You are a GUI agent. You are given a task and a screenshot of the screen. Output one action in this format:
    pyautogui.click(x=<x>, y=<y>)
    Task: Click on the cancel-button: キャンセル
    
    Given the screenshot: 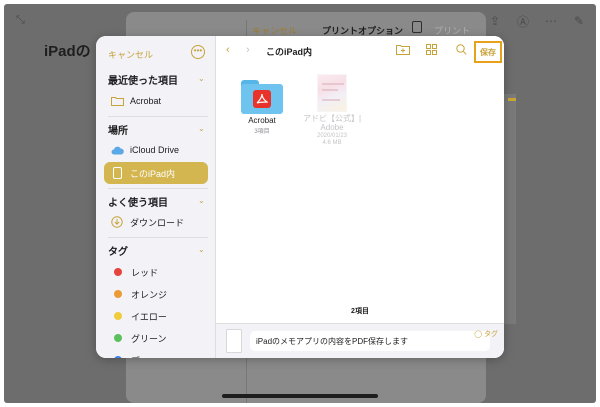 What is the action you would take?
    pyautogui.click(x=130, y=54)
    